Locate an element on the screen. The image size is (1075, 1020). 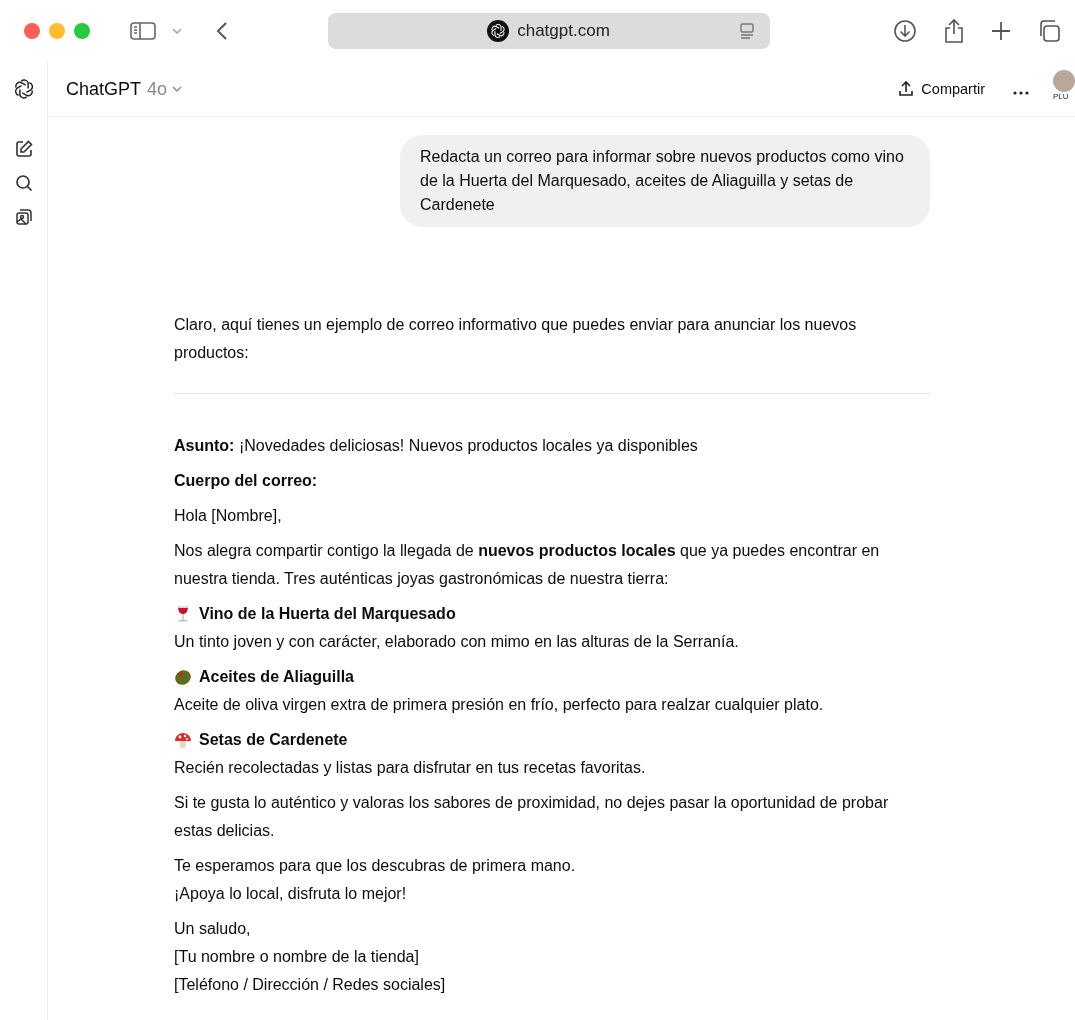
model-selector: 4o is located at coordinates (157, 89).